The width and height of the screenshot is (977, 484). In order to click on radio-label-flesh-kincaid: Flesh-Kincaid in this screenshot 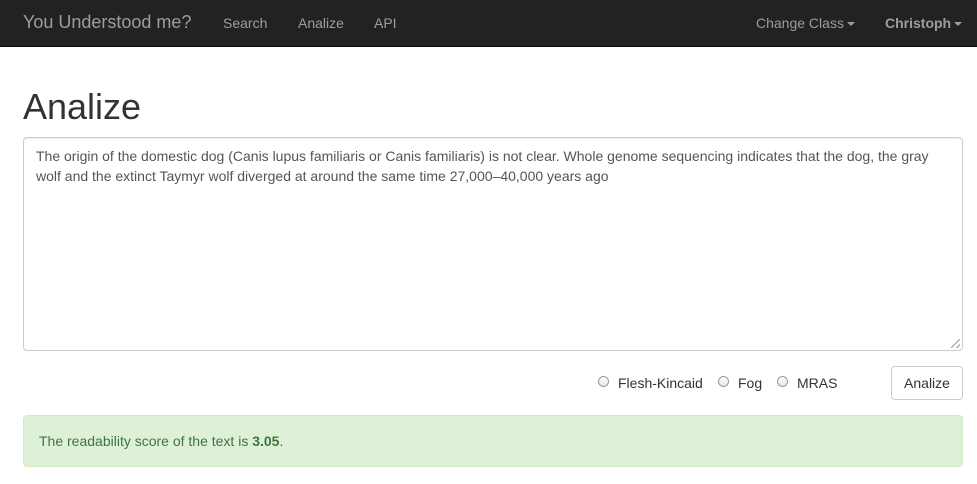, I will do `click(660, 383)`.